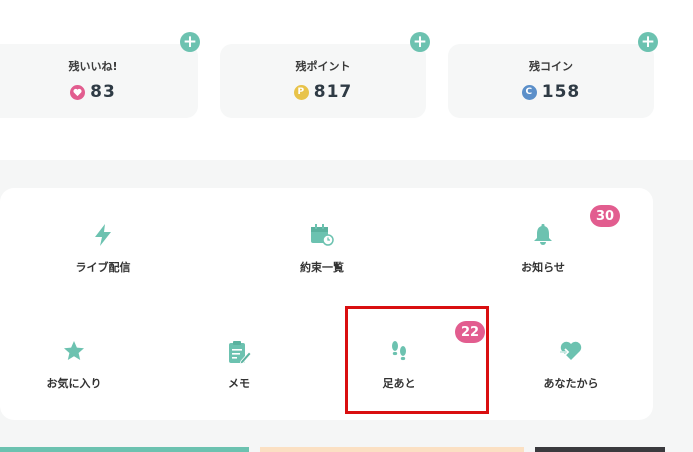  Describe the element at coordinates (124, 449) in the screenshot. I see `bottom-bar-teal` at that location.